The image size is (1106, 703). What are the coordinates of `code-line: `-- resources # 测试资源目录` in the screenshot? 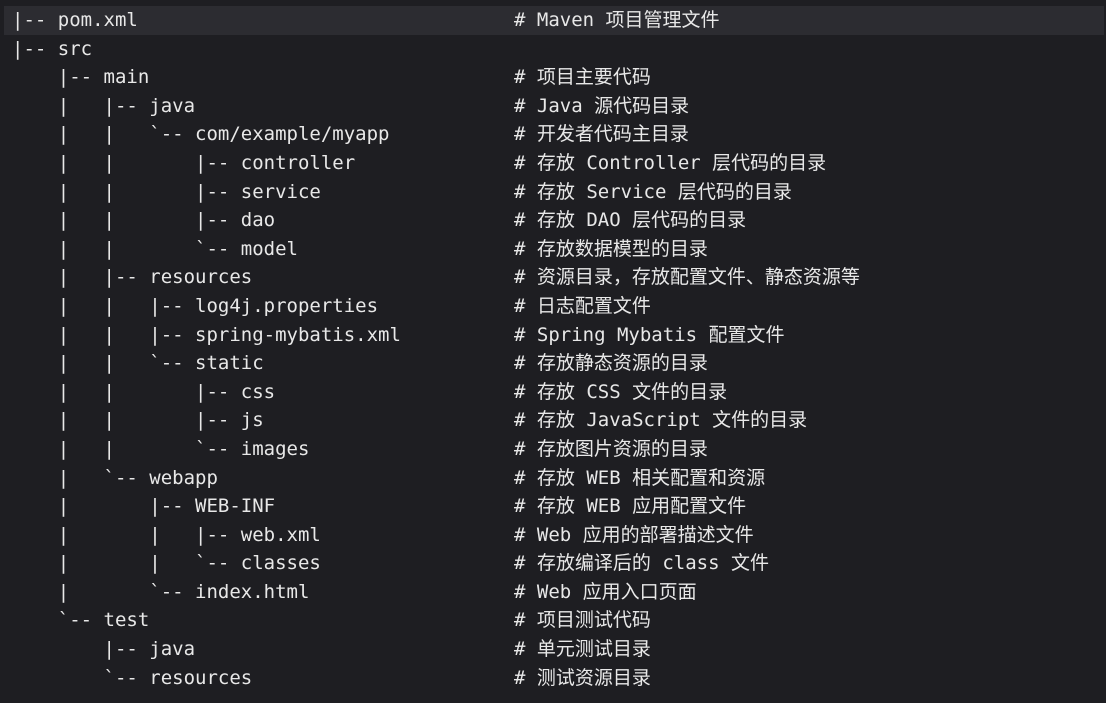 It's located at (553, 678).